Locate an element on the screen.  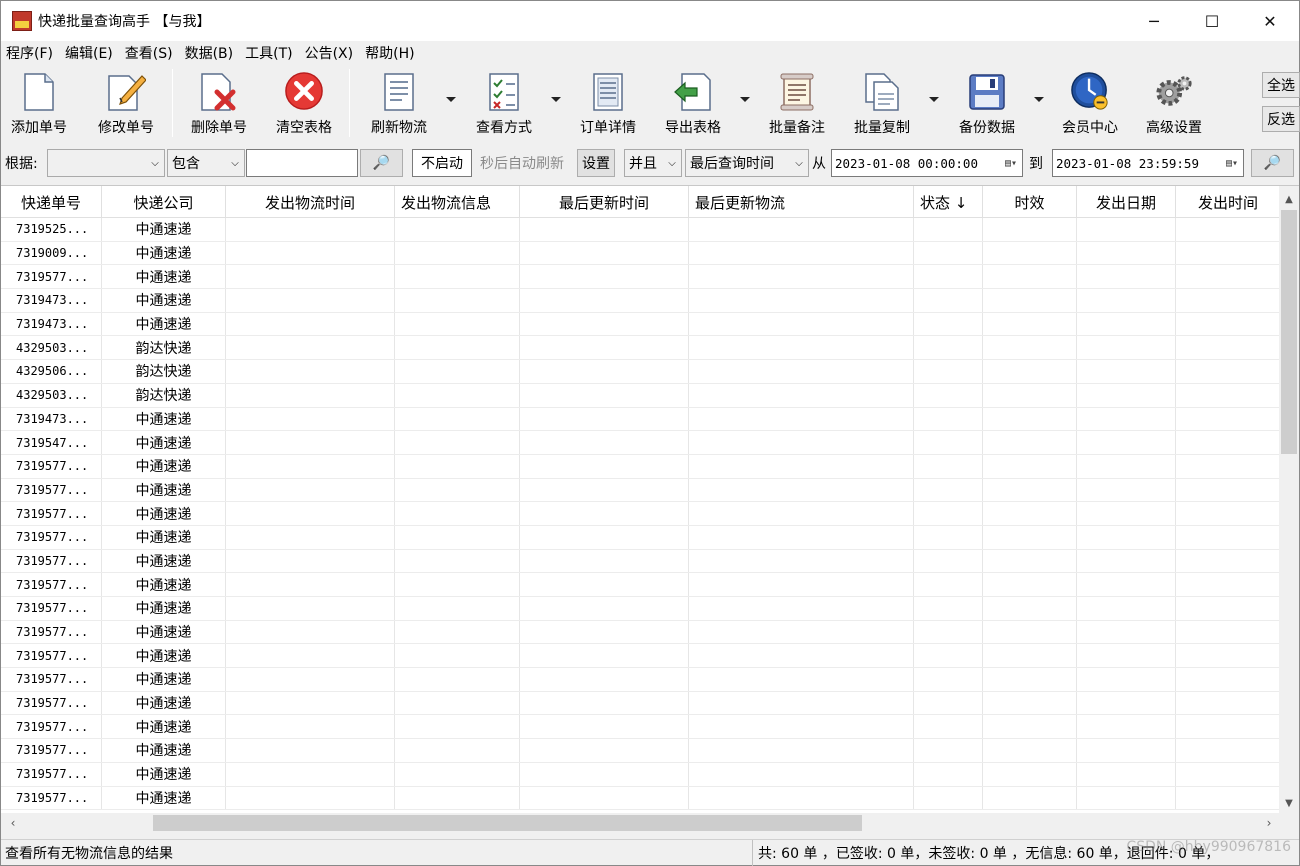
time-field-select: 最后查询时间 ⌵ is located at coordinates (747, 163).